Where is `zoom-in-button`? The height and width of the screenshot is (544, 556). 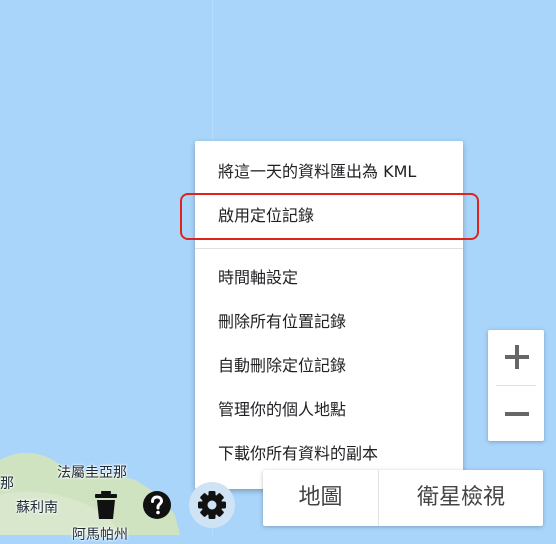 zoom-in-button is located at coordinates (516, 357).